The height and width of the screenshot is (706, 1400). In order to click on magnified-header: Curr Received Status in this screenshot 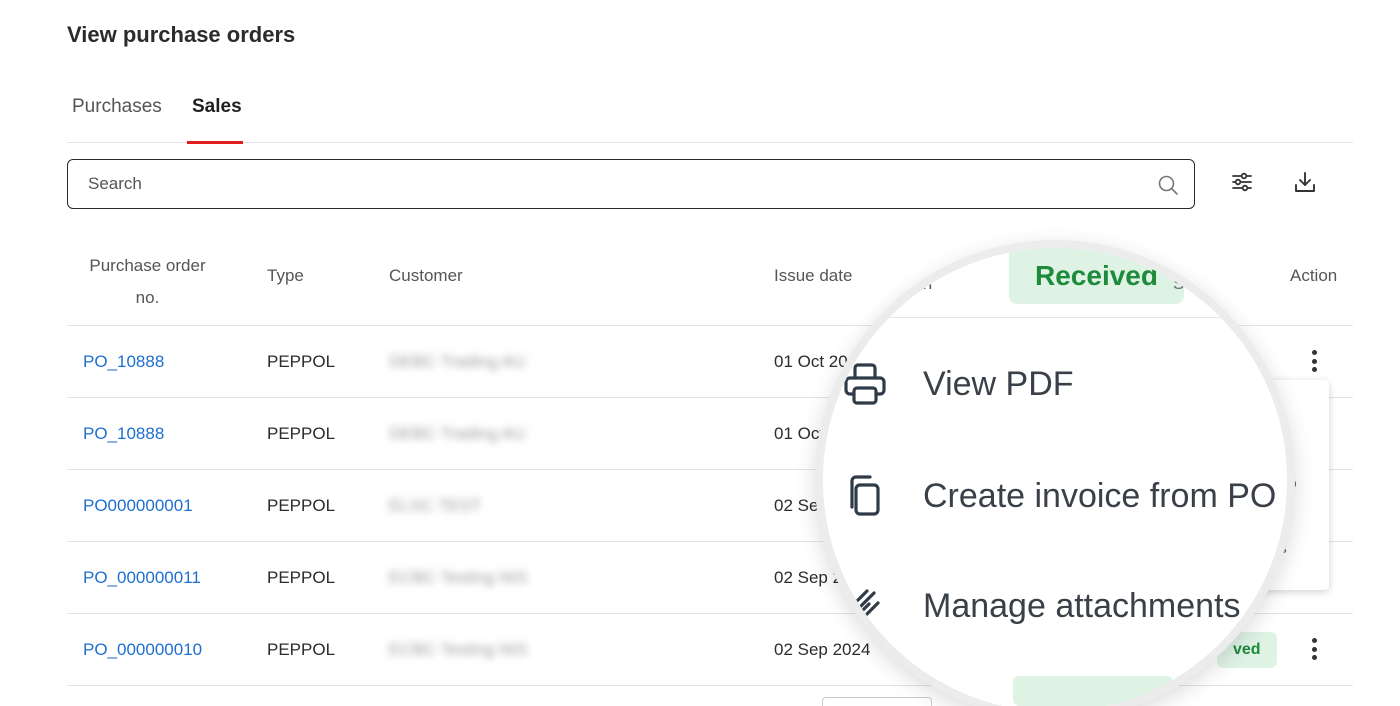, I will do `click(1055, 283)`.